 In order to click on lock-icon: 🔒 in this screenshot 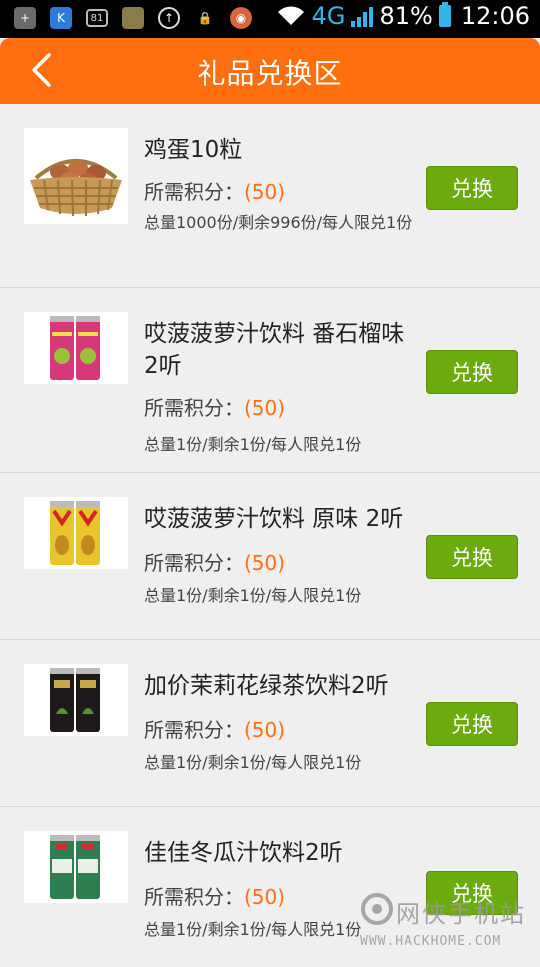, I will do `click(205, 18)`.